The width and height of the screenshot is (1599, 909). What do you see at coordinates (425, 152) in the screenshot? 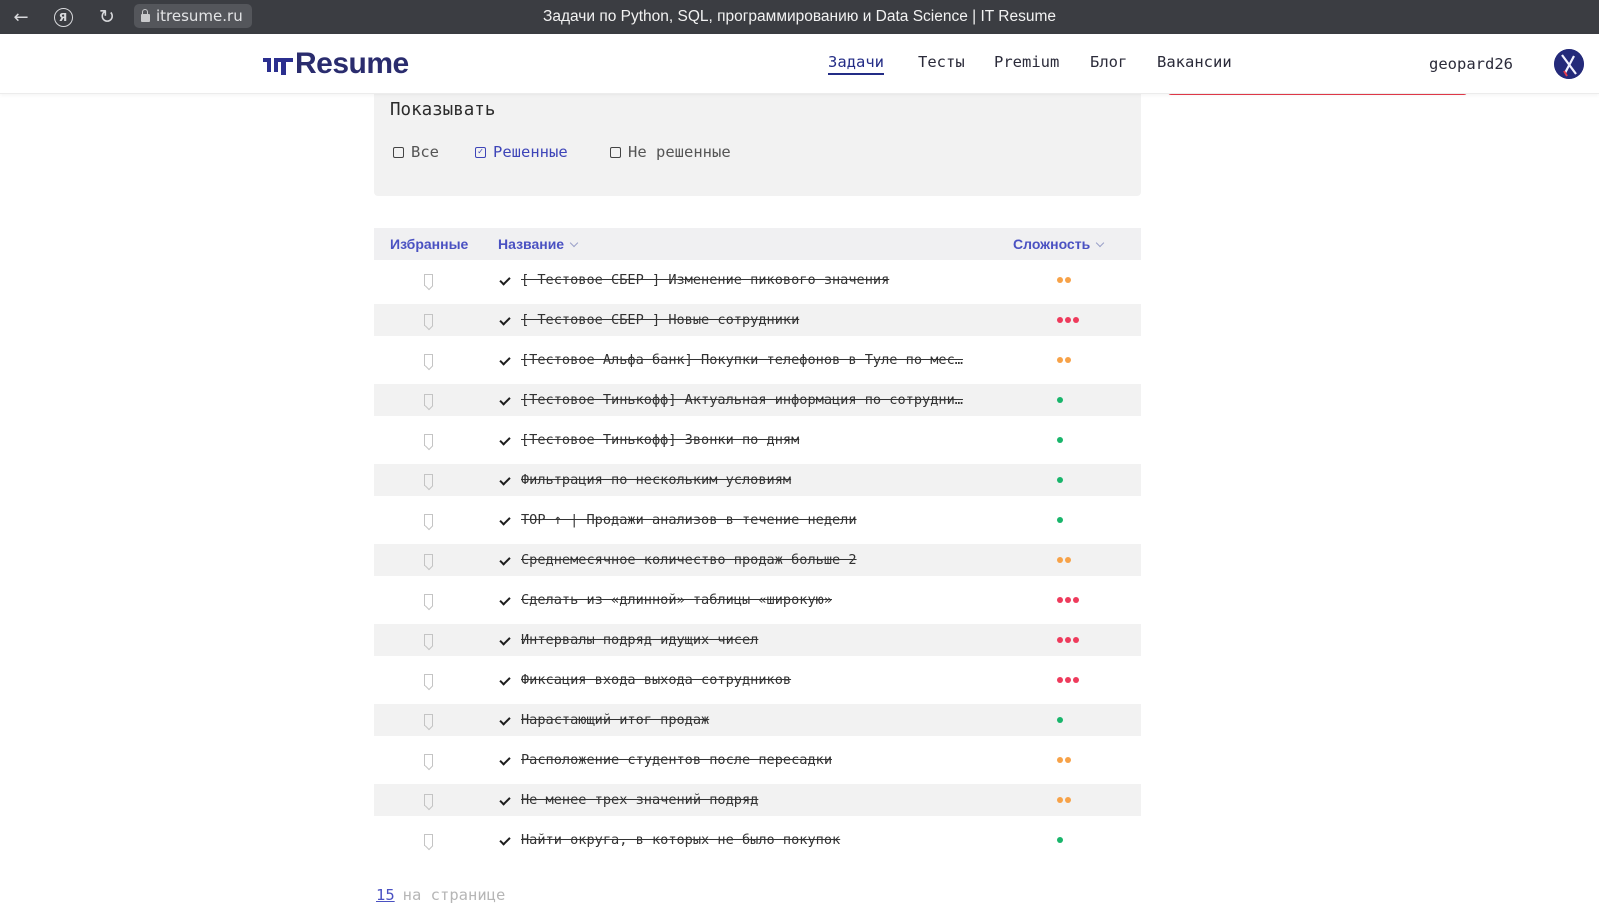
I see `filter-all-label: Все` at bounding box center [425, 152].